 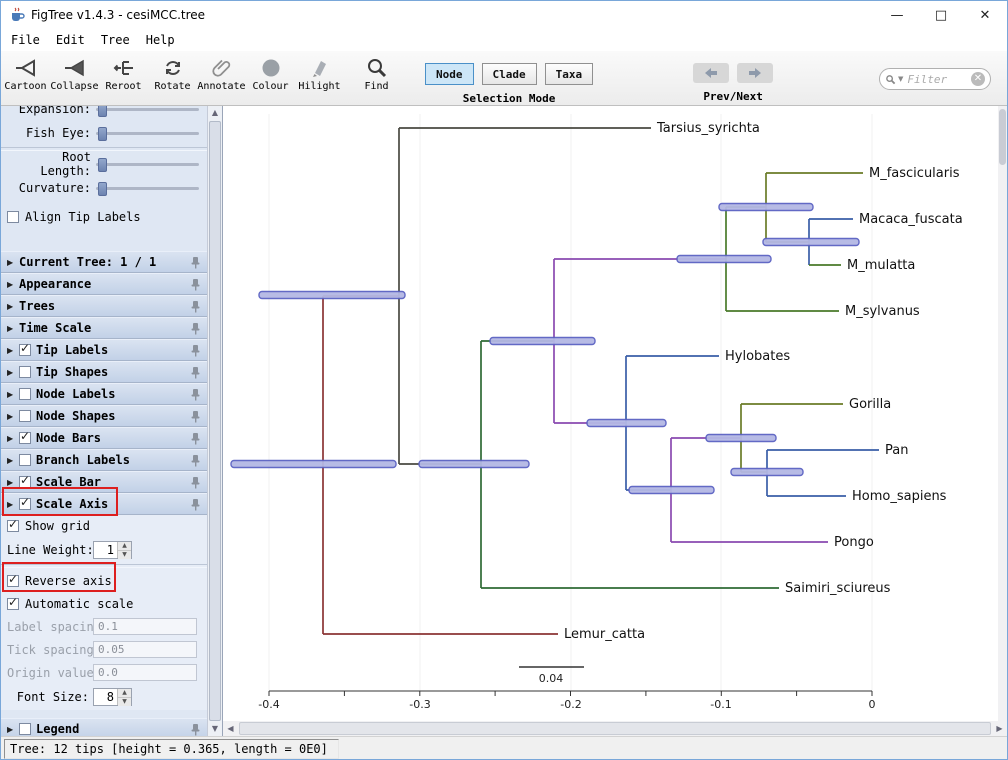 What do you see at coordinates (504, 40) in the screenshot?
I see `menu-bar: File Edit Tree Help` at bounding box center [504, 40].